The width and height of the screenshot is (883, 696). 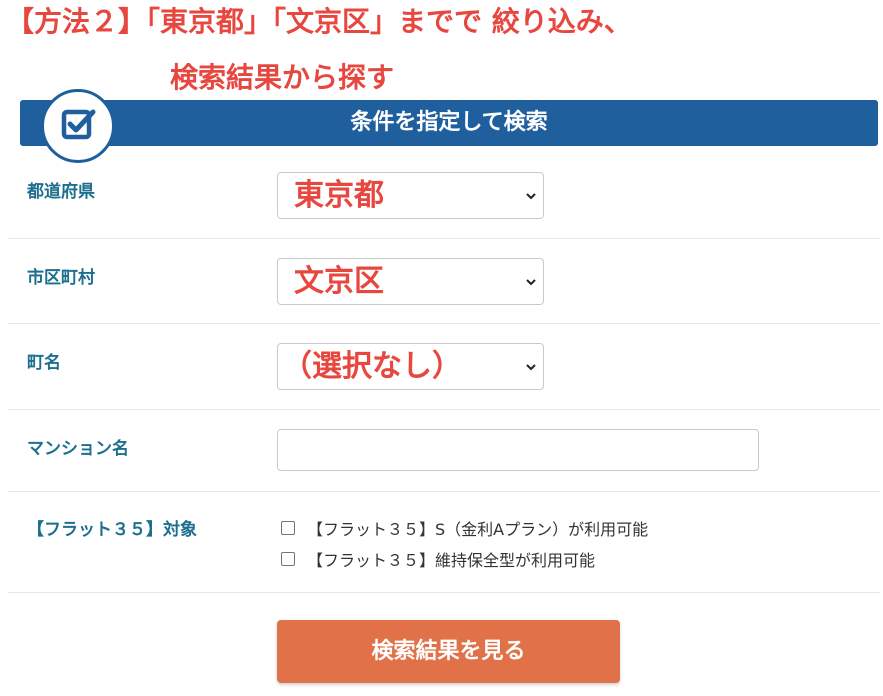 What do you see at coordinates (319, 21) in the screenshot?
I see `instruction-heading-line-1: 【方法２】「東京都」「文京区」までで 絞り込み、` at bounding box center [319, 21].